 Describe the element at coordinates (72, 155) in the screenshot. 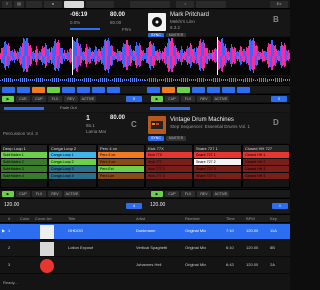

I see `remix-cell: Conga Loop 1` at that location.